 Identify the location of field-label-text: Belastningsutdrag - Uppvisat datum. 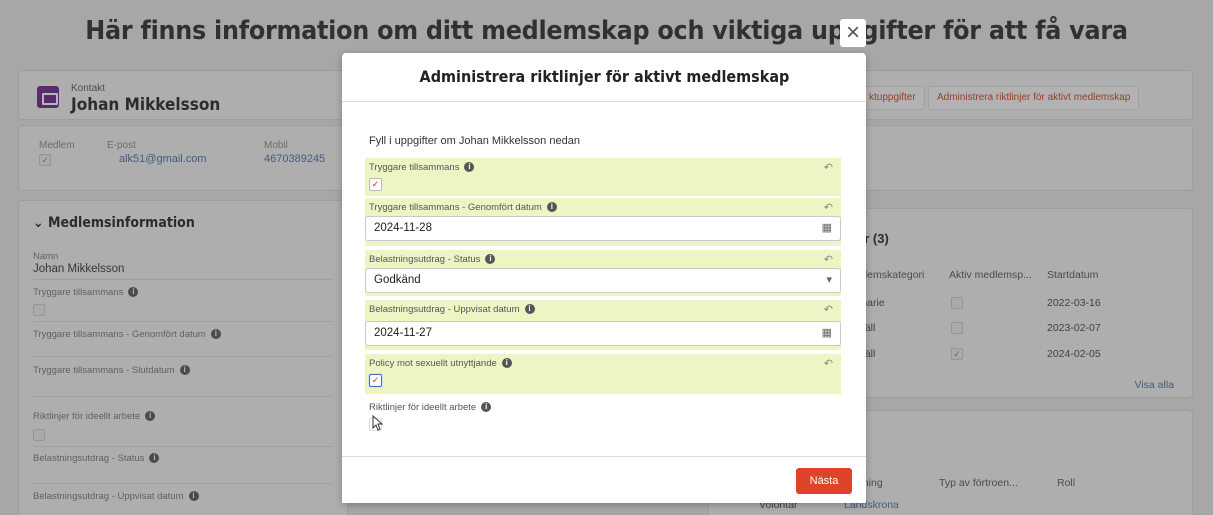
(444, 309).